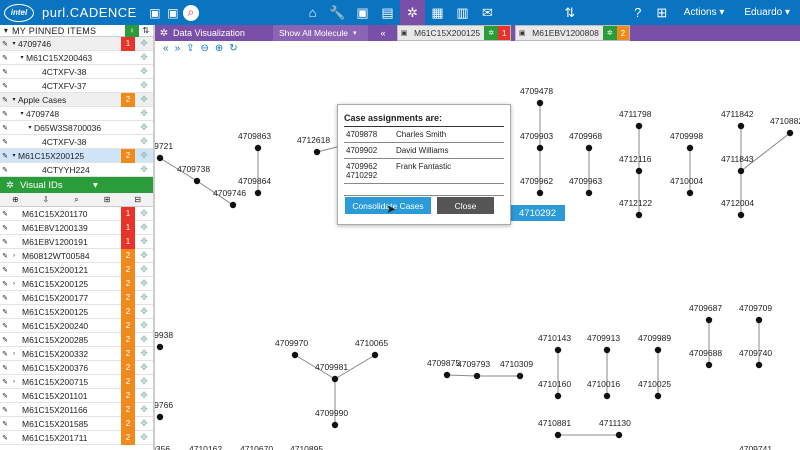  Describe the element at coordinates (76, 437) in the screenshot. I see `visual-id-item: ✎ M61C15X201711 2 ✥` at that location.